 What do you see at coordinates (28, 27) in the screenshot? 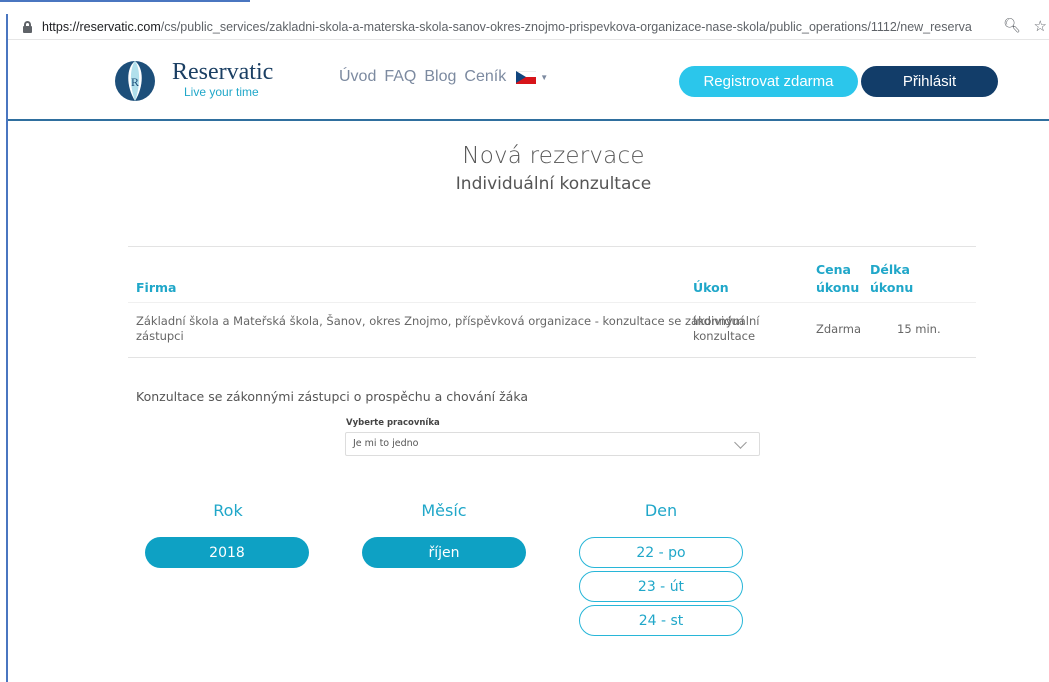
I see `lock-icon` at bounding box center [28, 27].